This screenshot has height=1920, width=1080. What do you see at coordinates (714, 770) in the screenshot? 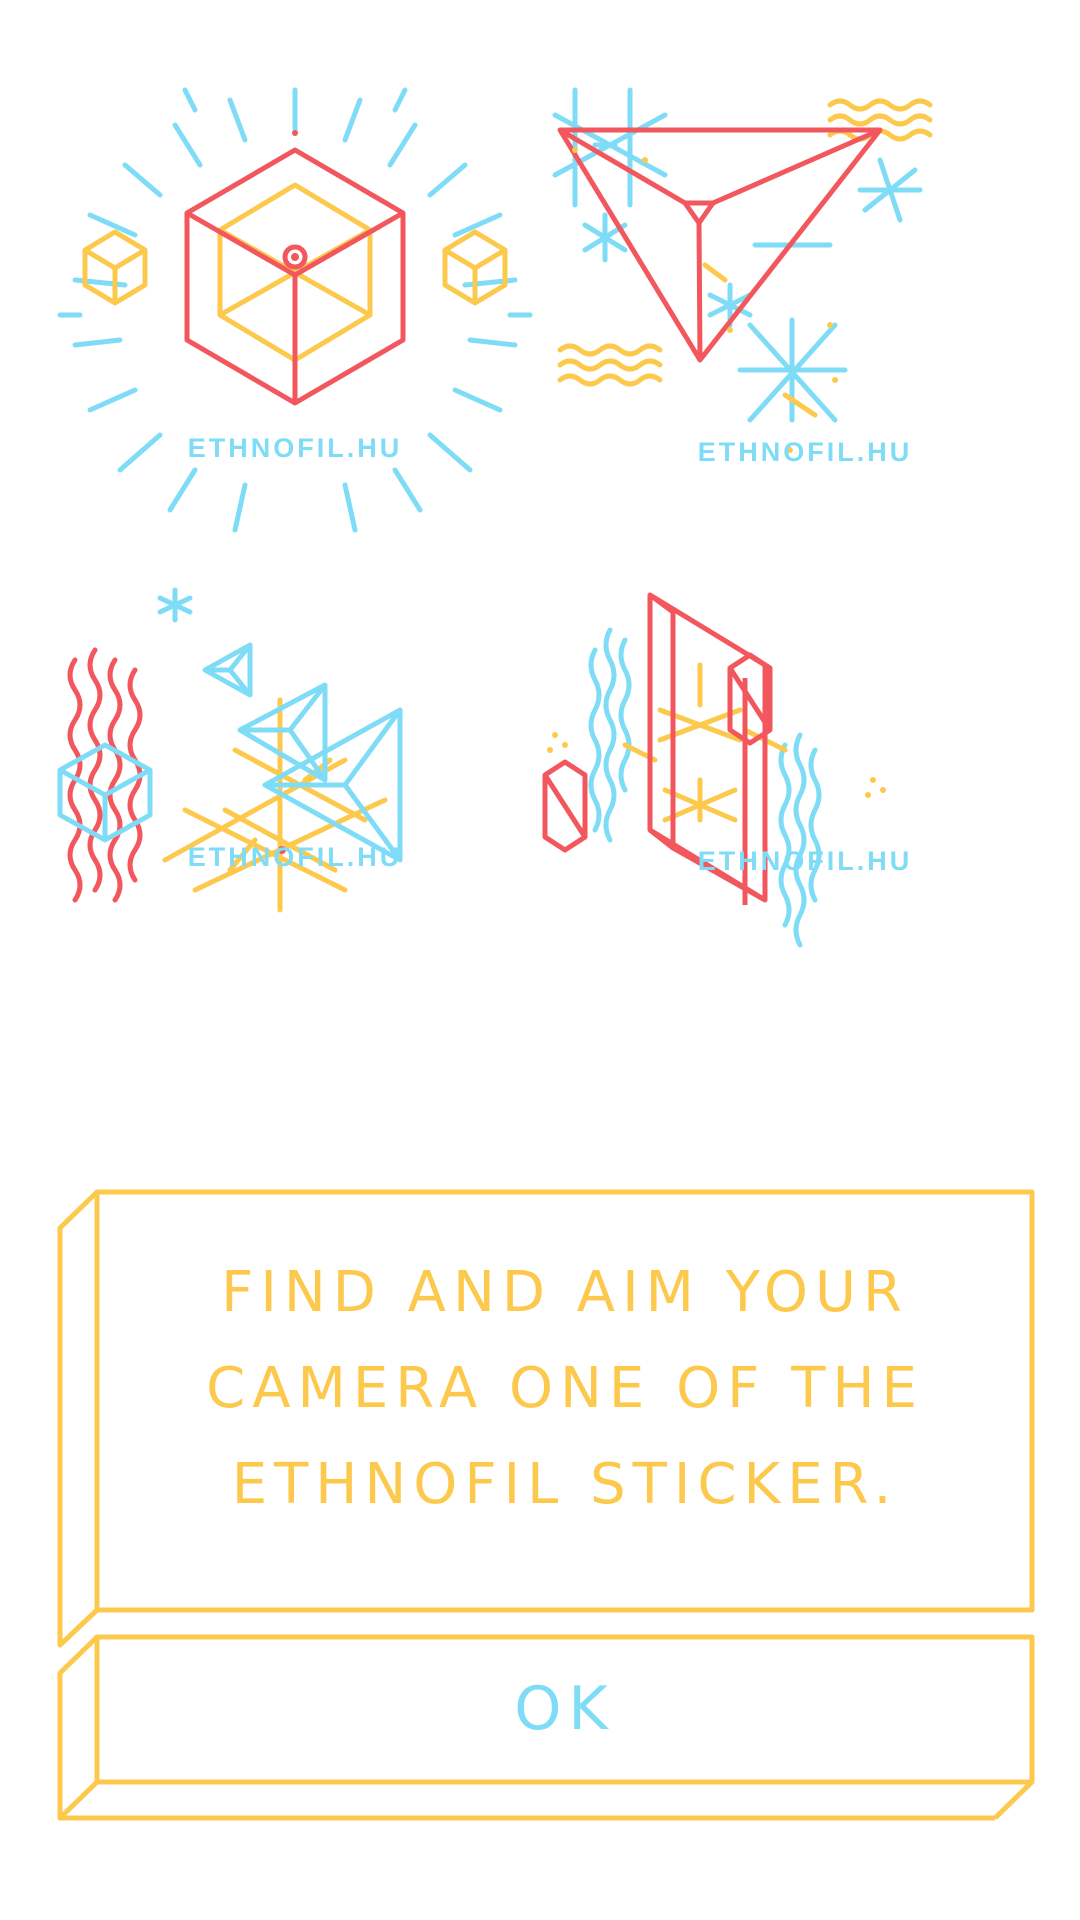
I see `crystal-prism-icon` at bounding box center [714, 770].